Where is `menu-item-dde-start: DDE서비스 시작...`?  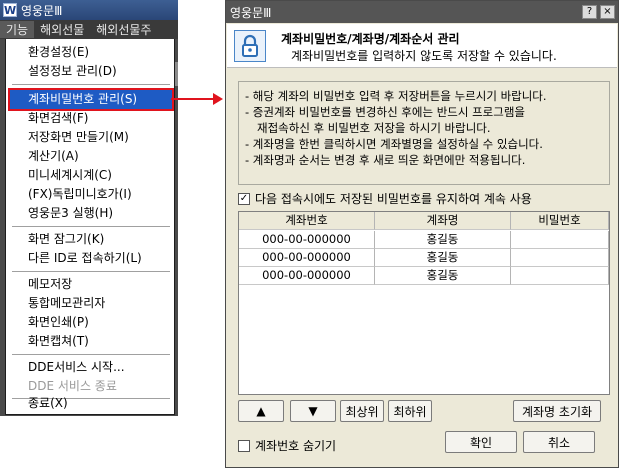
menu-item-dde-start: DDE서비스 시작... is located at coordinates (91, 367).